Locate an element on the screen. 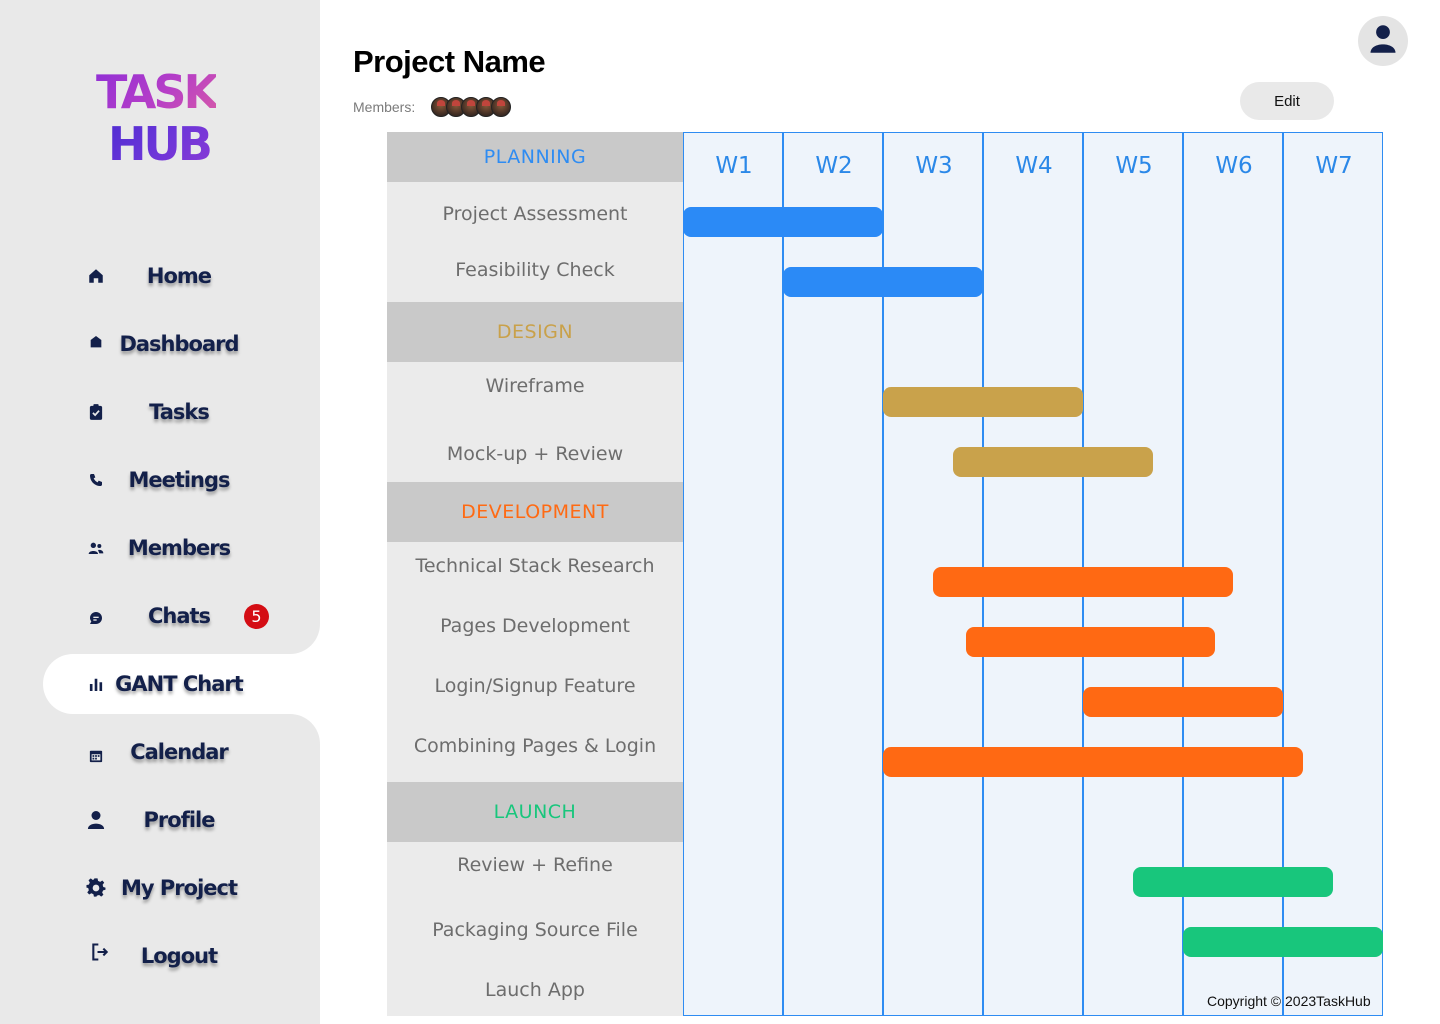  sidebar-item-members: Members is located at coordinates (160, 548).